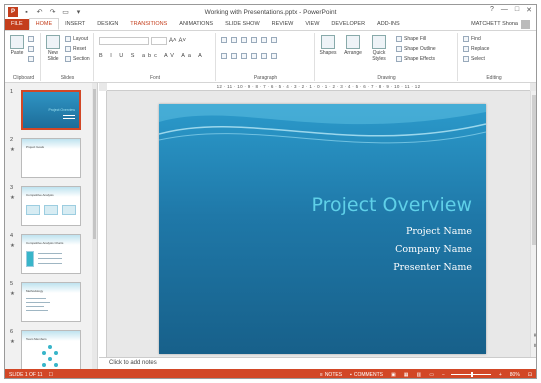 The width and height of the screenshot is (541, 383). Describe the element at coordinates (159, 41) in the screenshot. I see `font-size-select` at that location.